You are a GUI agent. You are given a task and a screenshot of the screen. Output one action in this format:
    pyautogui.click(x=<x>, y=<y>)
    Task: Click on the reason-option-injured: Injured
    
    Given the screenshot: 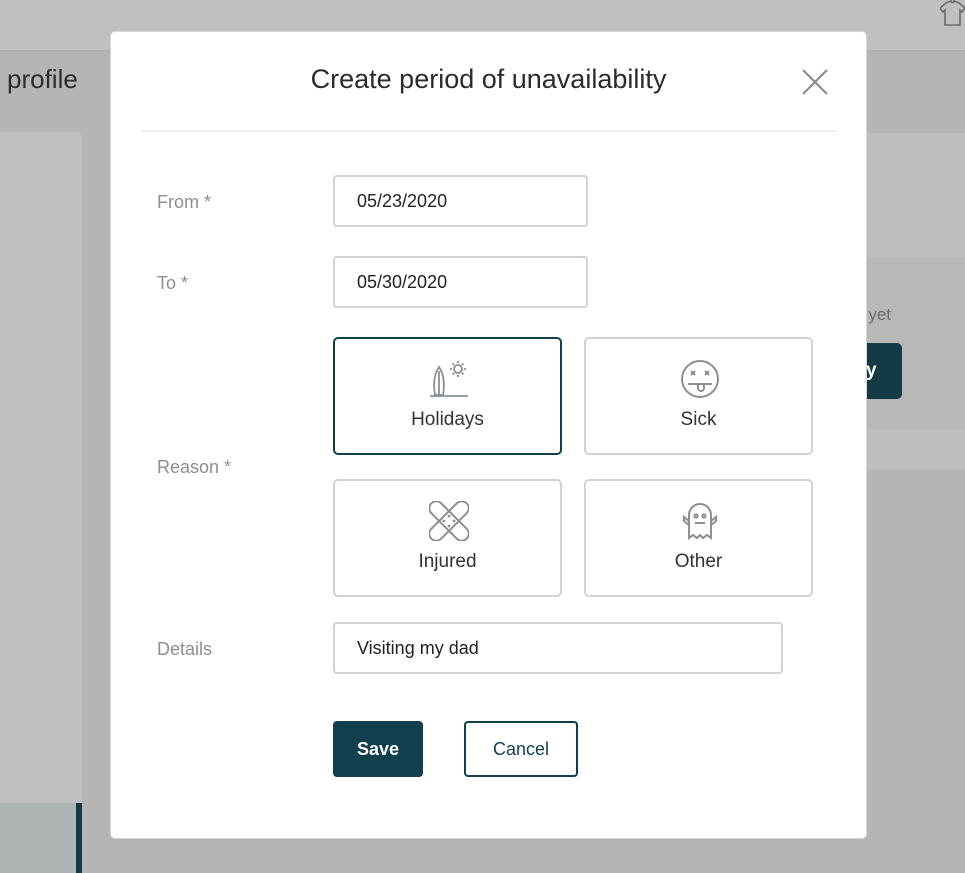 What is the action you would take?
    pyautogui.click(x=447, y=538)
    